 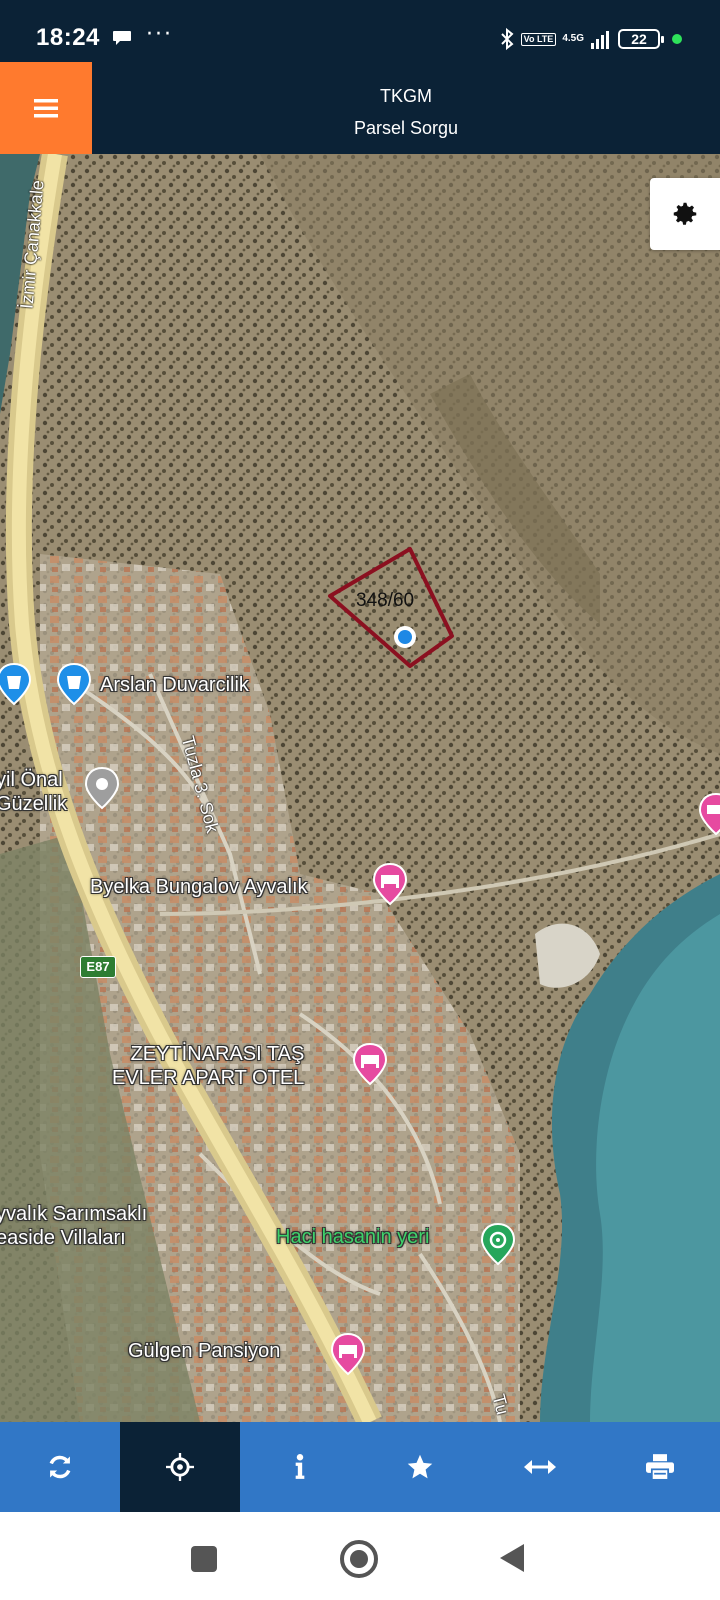 I want to click on back-button, so click(x=512, y=1558).